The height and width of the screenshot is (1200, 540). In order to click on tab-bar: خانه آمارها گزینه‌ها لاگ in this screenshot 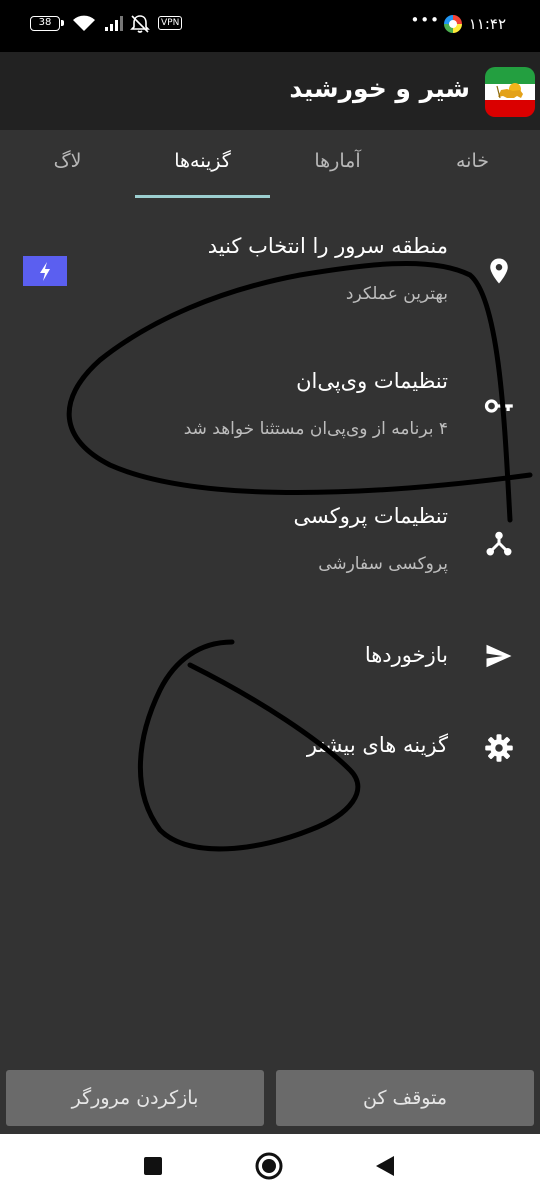, I will do `click(270, 165)`.